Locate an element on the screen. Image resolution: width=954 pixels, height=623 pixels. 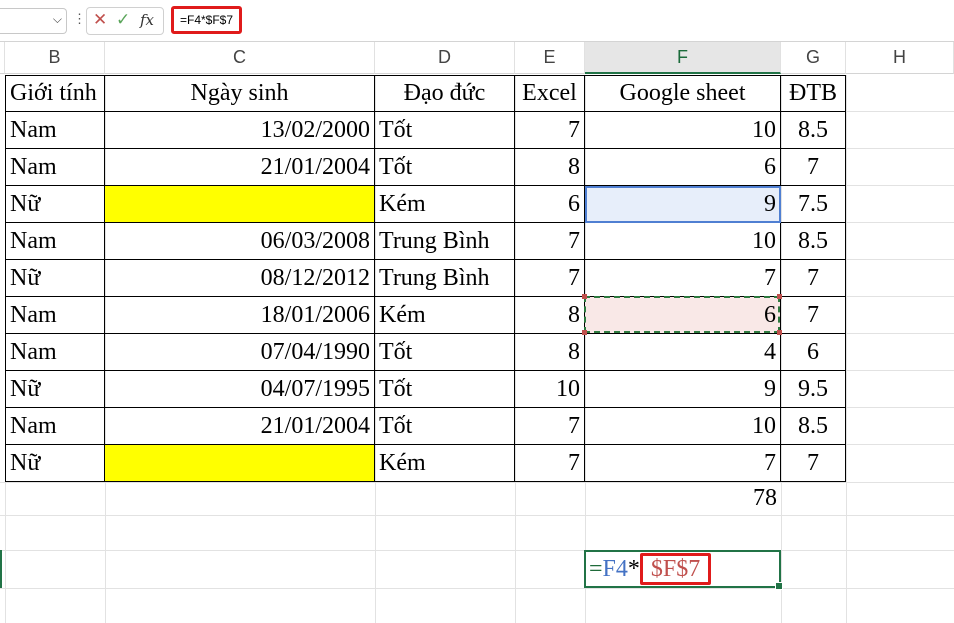
col-header-g: G is located at coordinates (813, 58).